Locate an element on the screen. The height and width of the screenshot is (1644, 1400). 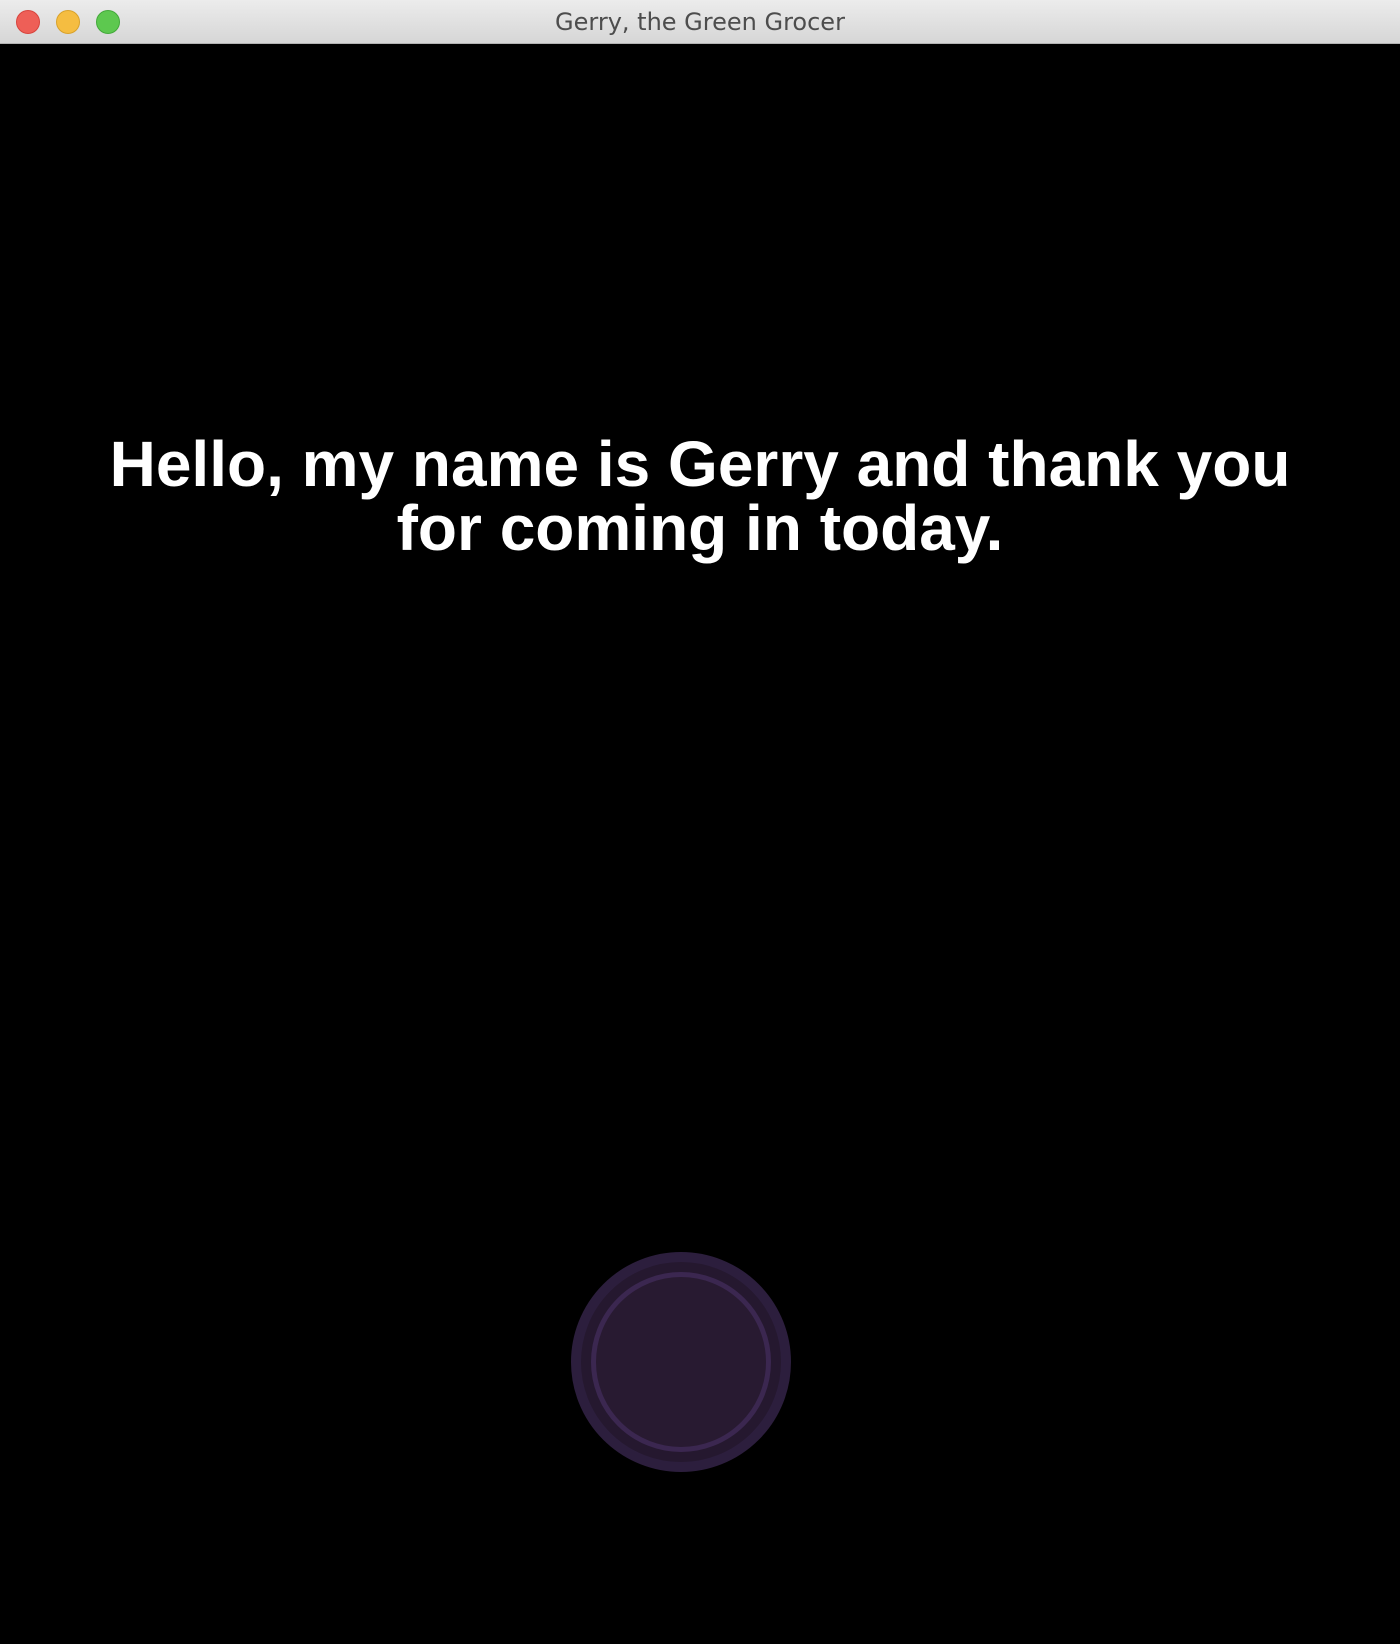
talk-button is located at coordinates (681, 1362).